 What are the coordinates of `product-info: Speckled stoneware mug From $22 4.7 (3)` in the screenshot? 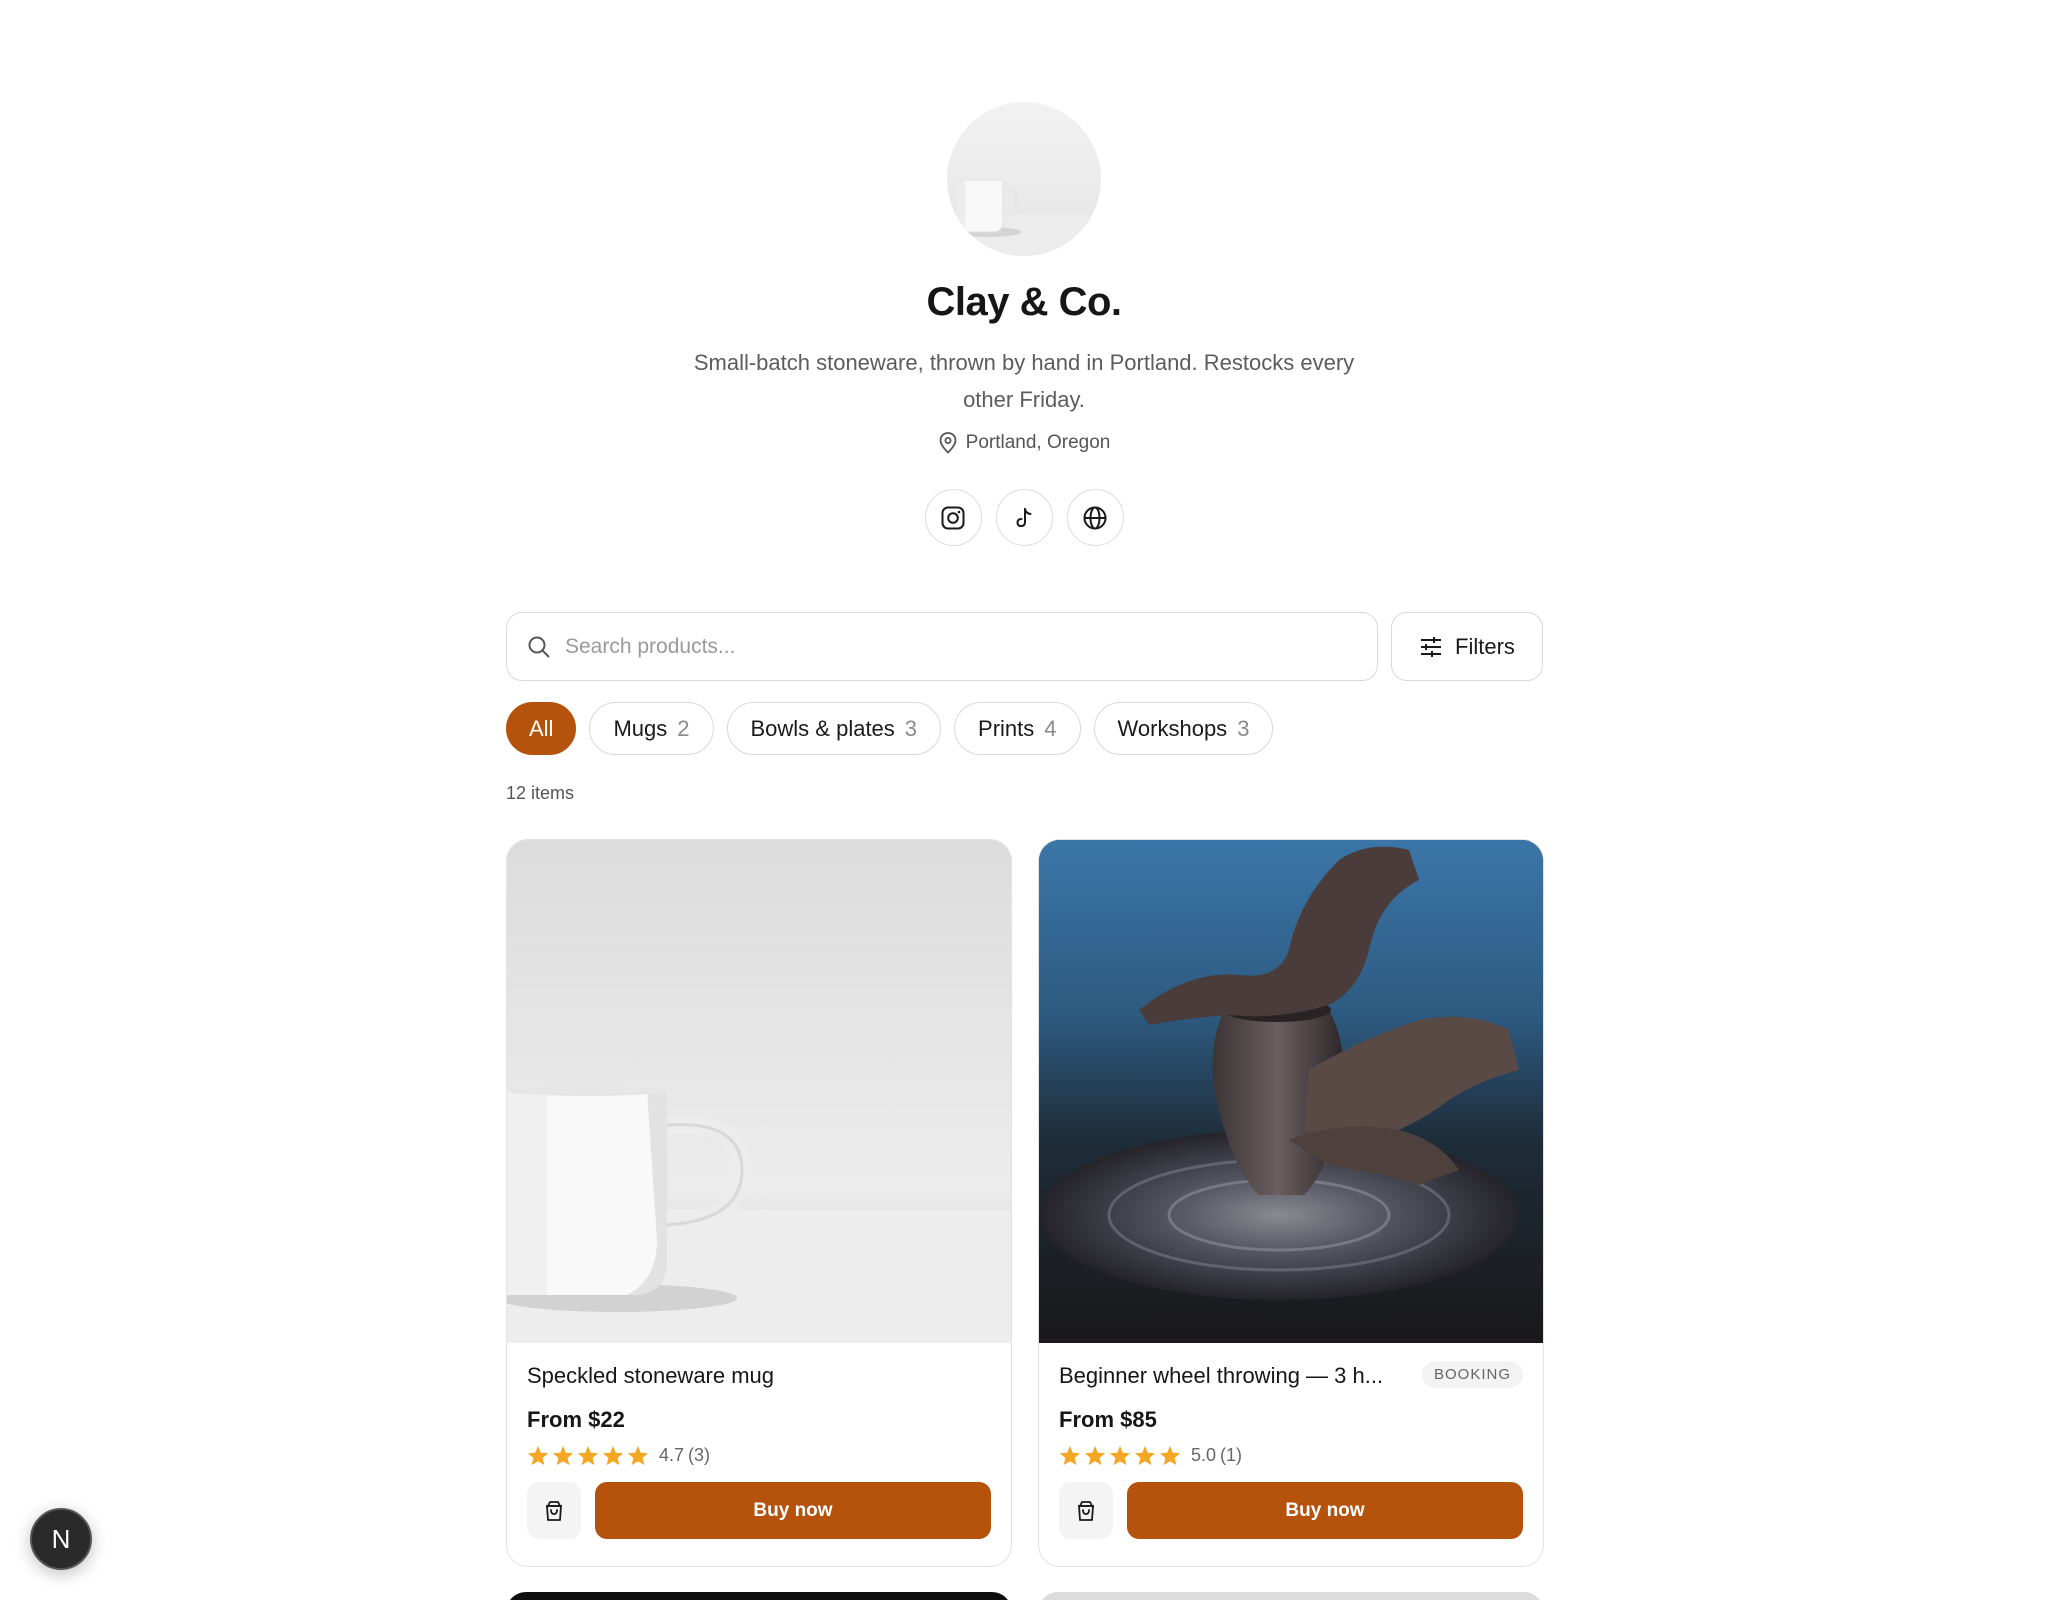 It's located at (759, 1441).